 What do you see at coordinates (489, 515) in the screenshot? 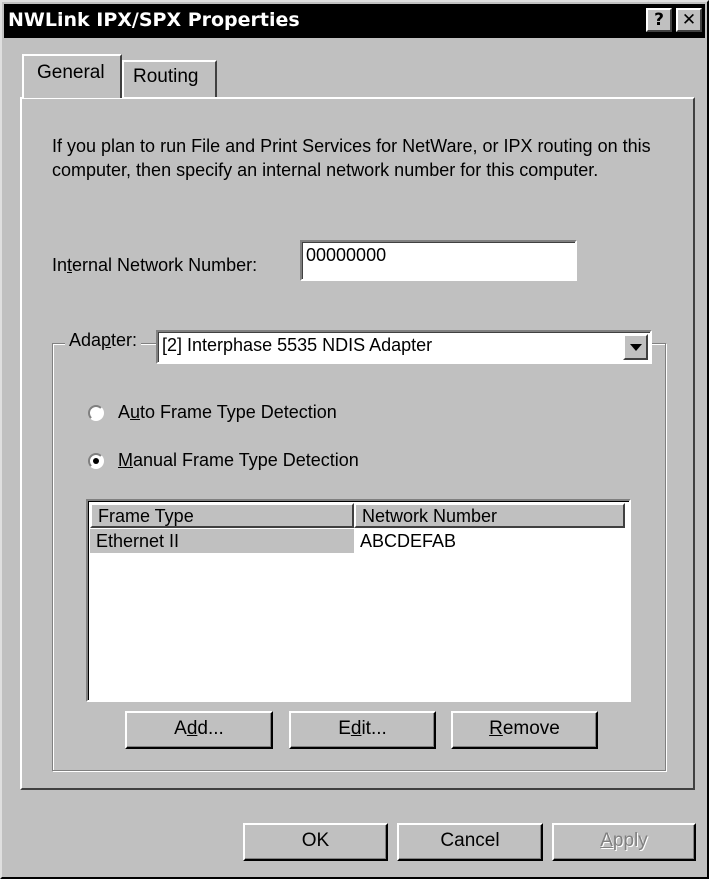
I see `column-header-network-number: Network Number` at bounding box center [489, 515].